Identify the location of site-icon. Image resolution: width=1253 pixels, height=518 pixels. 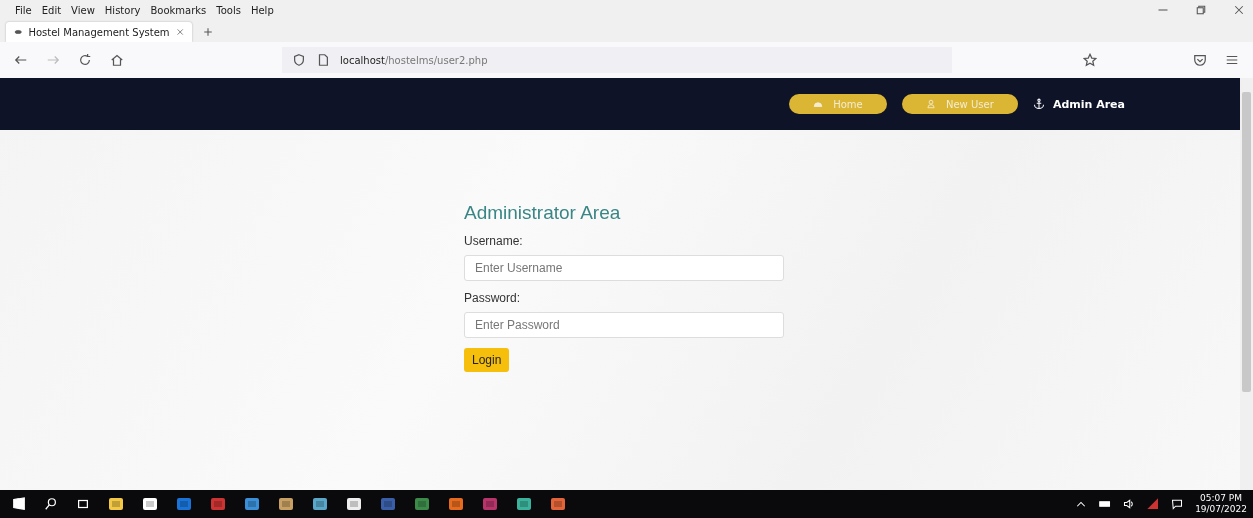
(18, 32).